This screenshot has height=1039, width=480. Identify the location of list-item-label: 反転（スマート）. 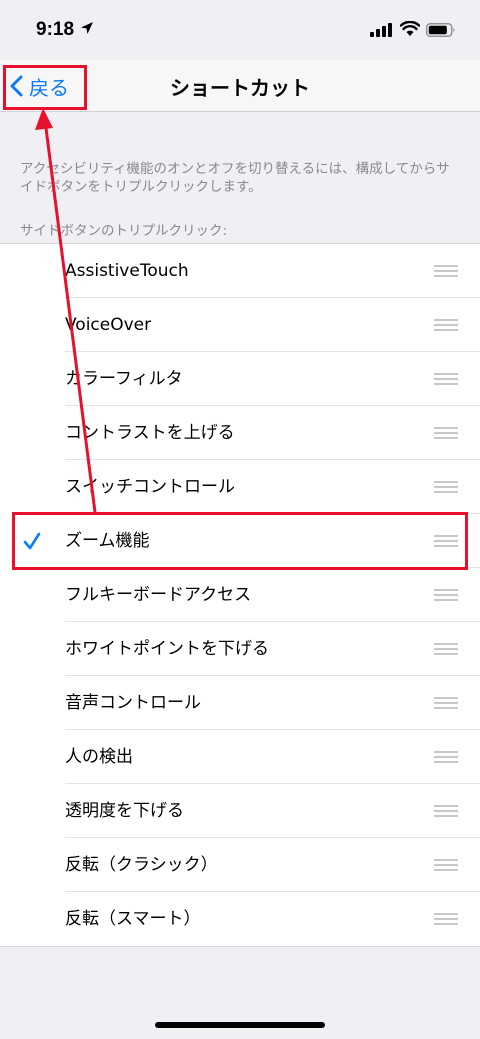
(133, 919).